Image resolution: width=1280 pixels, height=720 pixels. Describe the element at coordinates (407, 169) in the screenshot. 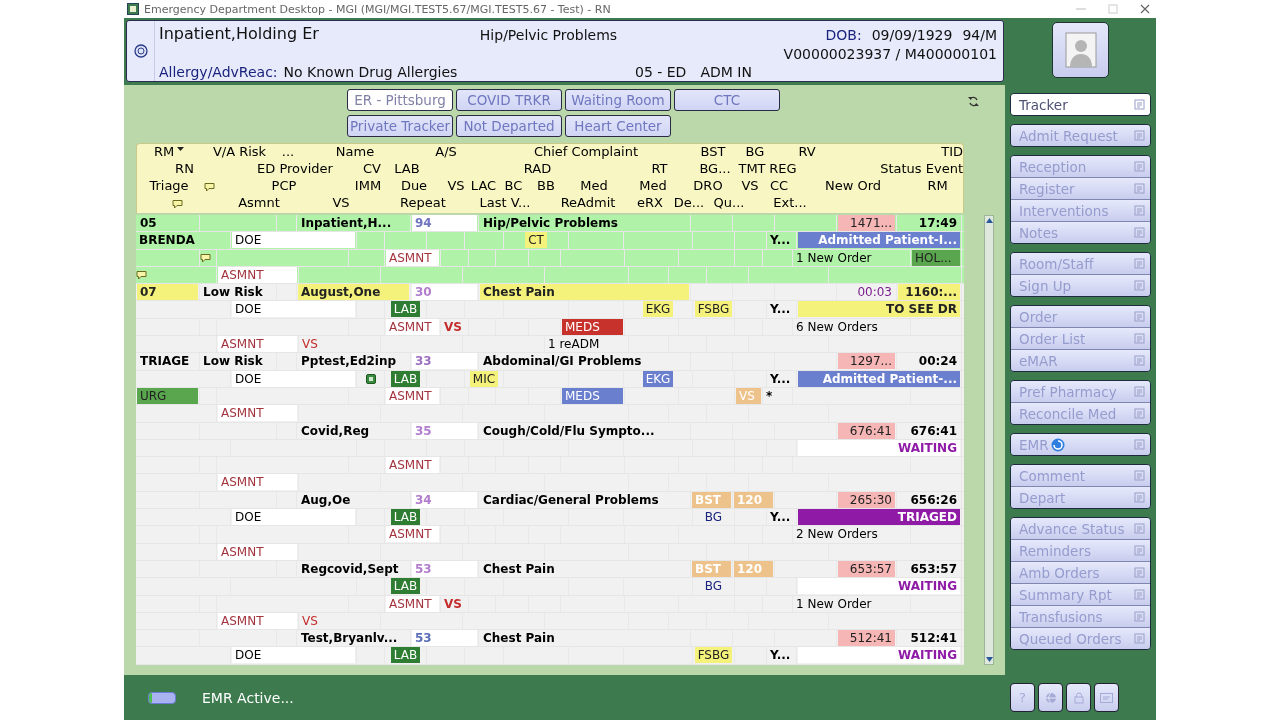

I see `column-header: LAB` at that location.